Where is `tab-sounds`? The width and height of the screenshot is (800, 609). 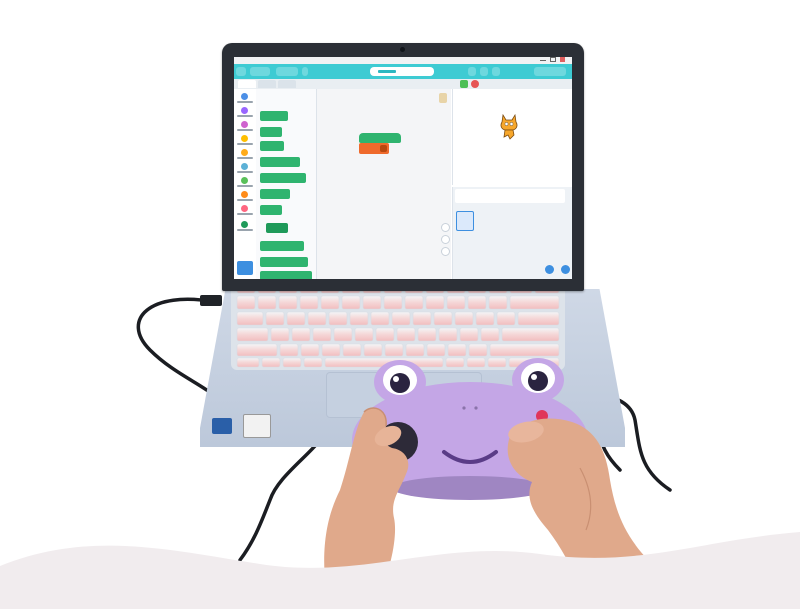 tab-sounds is located at coordinates (287, 84).